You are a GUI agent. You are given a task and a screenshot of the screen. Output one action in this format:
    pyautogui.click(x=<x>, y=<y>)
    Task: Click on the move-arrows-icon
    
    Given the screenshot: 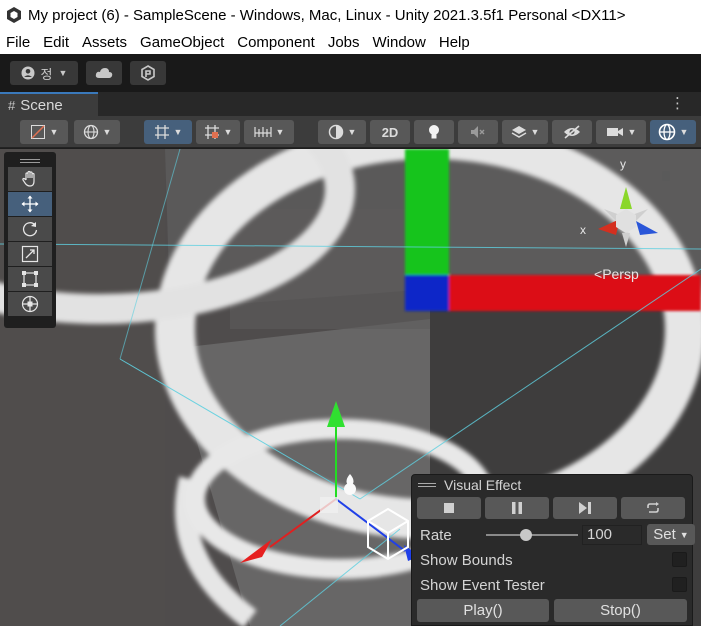 What is the action you would take?
    pyautogui.click(x=30, y=204)
    